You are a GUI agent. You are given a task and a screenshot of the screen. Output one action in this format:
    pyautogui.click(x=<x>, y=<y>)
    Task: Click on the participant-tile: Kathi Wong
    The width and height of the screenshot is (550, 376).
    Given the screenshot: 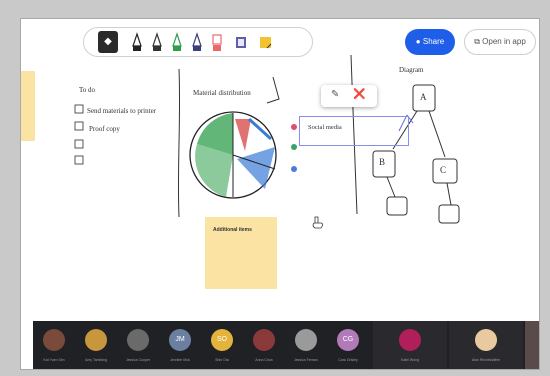 What is the action you would take?
    pyautogui.click(x=410, y=345)
    